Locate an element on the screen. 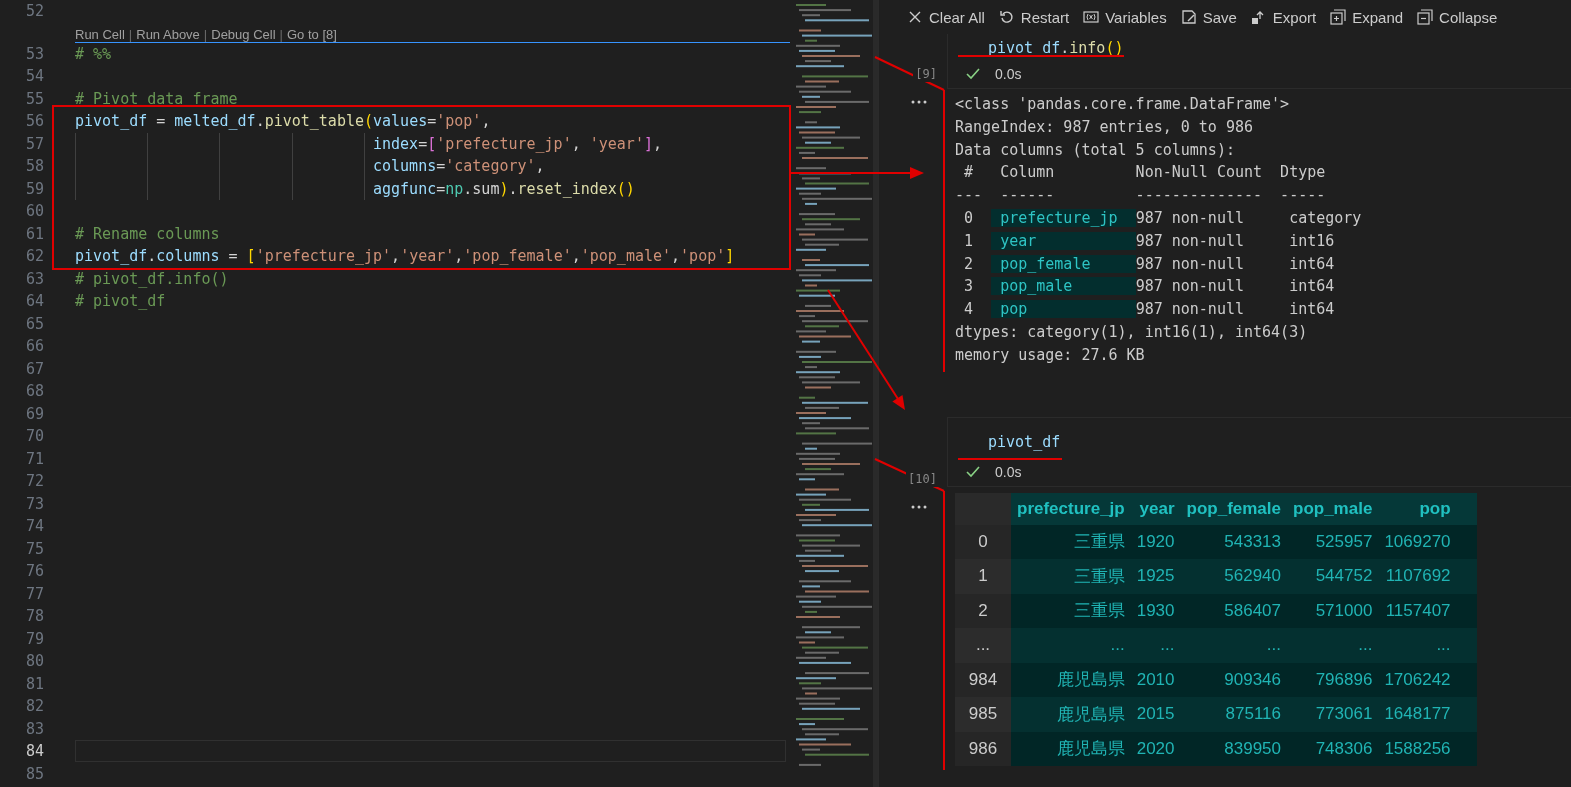 The width and height of the screenshot is (1571, 787). table-cell: 2020 is located at coordinates (1155, 749).